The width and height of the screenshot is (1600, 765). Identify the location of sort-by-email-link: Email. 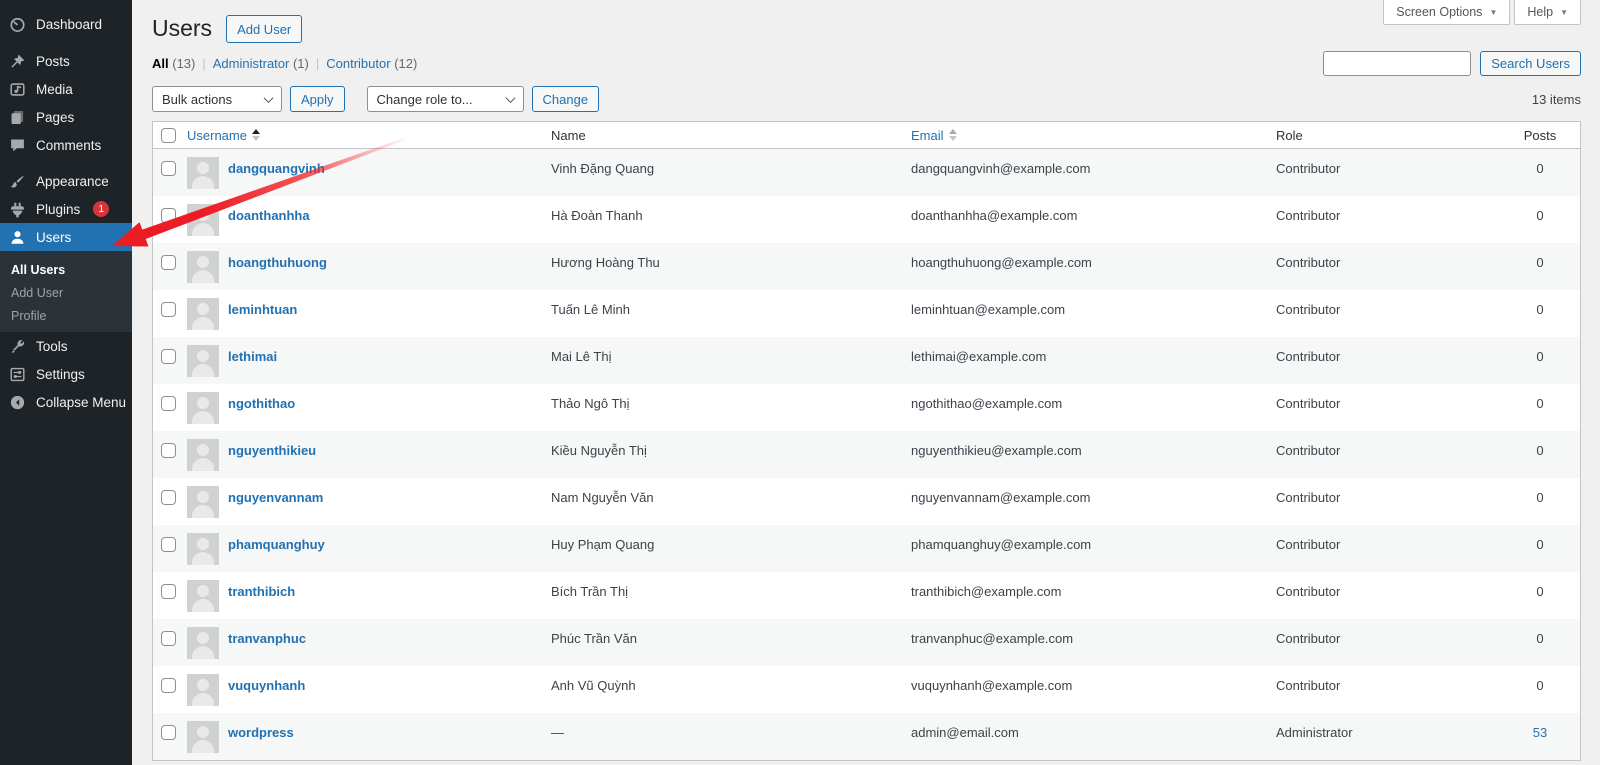
(934, 135).